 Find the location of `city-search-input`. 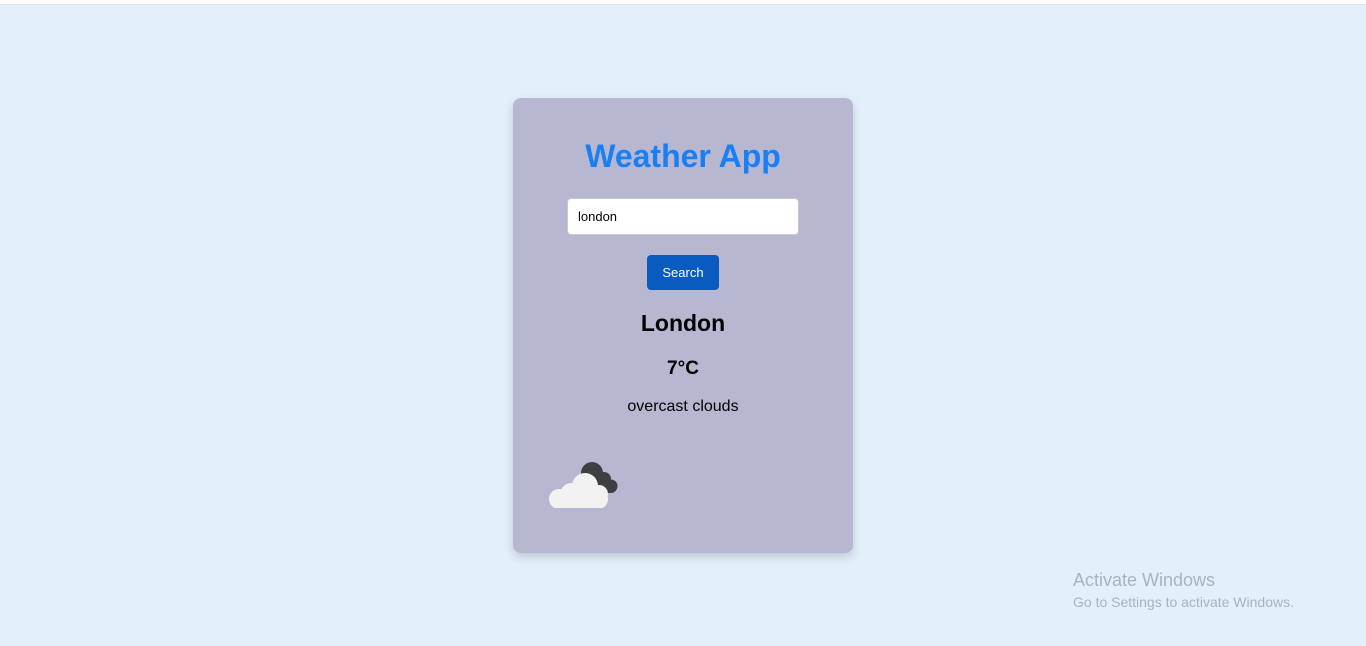

city-search-input is located at coordinates (683, 216).